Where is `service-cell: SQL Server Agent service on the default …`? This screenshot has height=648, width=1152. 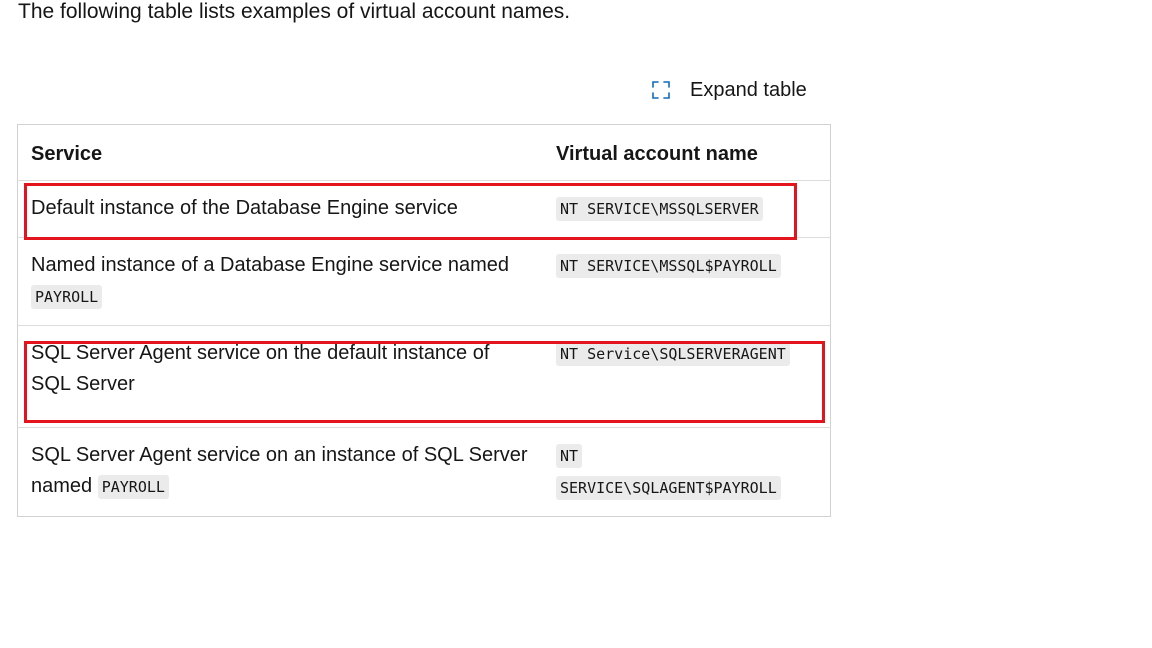
service-cell: SQL Server Agent service on the default … is located at coordinates (280, 376).